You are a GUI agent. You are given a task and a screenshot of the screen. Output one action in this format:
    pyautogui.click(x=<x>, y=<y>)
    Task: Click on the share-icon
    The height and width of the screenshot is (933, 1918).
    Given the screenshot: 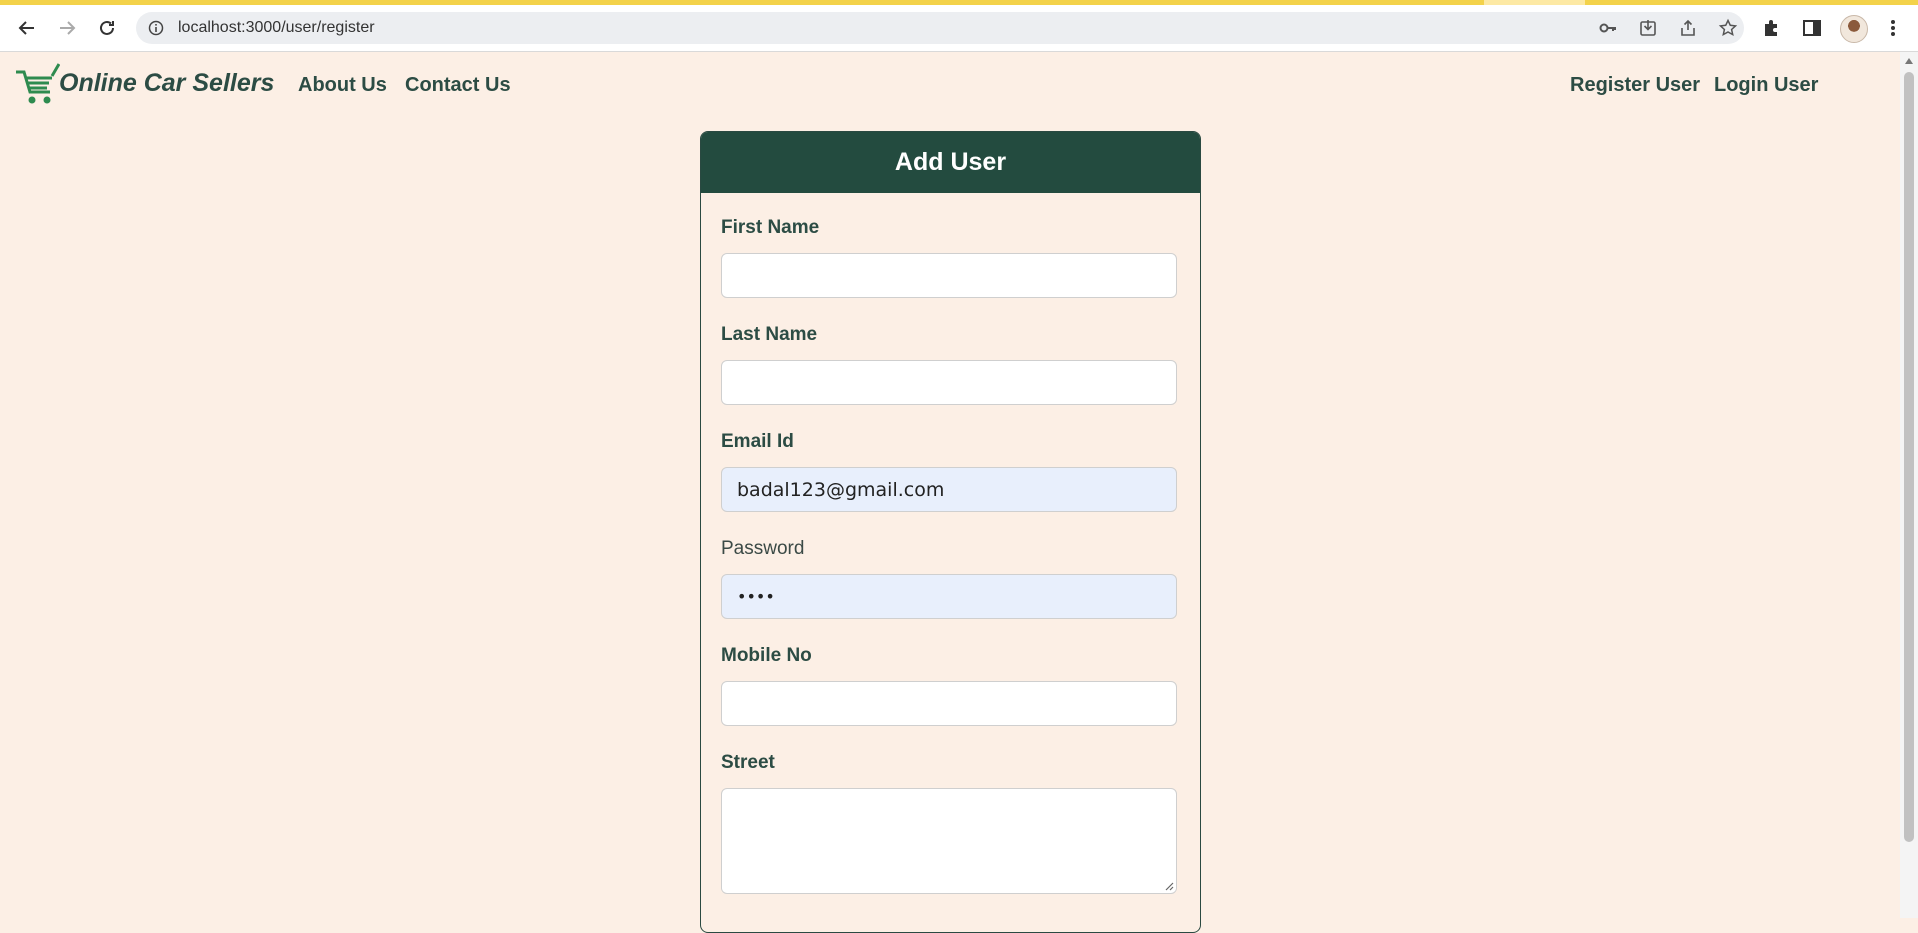 What is the action you would take?
    pyautogui.click(x=1688, y=28)
    